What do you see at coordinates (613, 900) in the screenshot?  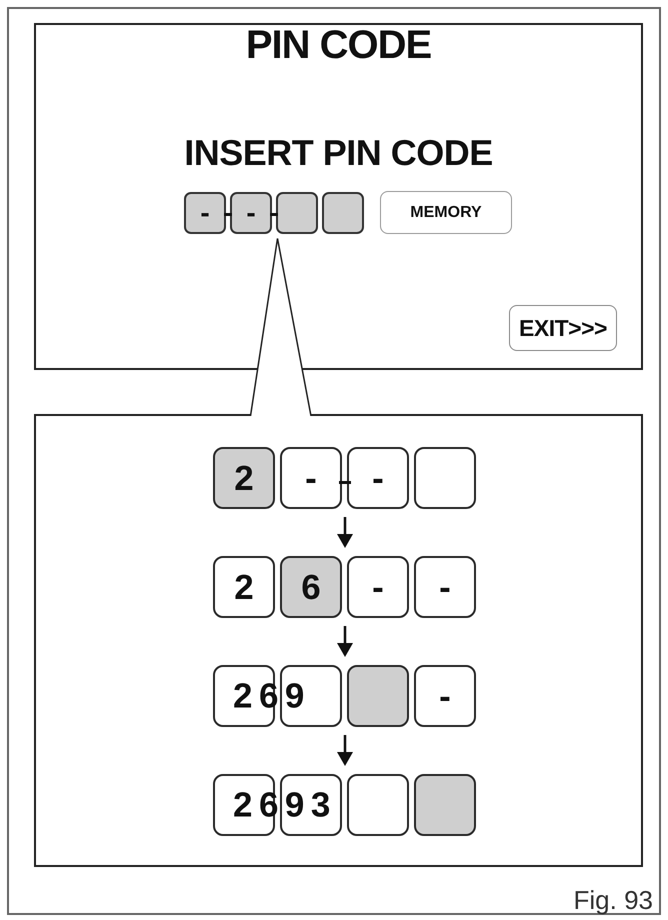 I see `figure-label: Fig. 93` at bounding box center [613, 900].